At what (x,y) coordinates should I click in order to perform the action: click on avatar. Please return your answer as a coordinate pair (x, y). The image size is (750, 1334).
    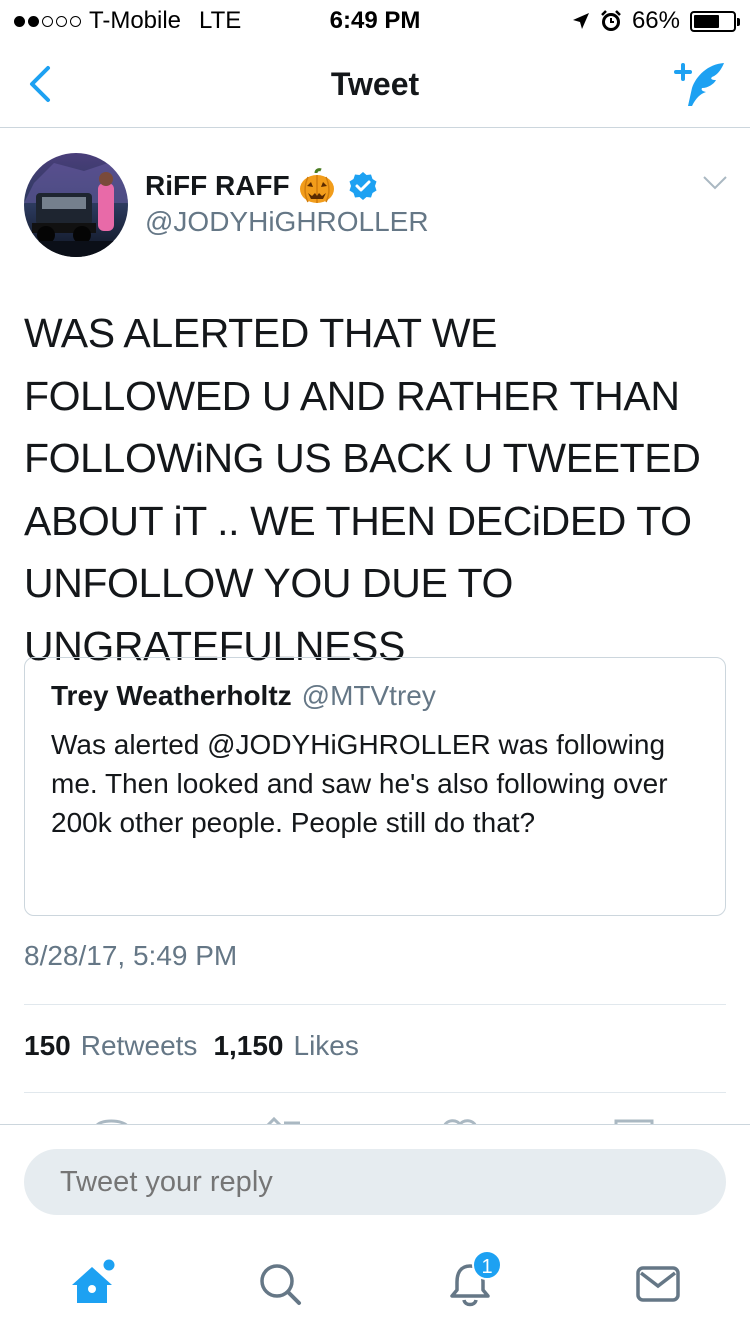
    Looking at the image, I should click on (76, 205).